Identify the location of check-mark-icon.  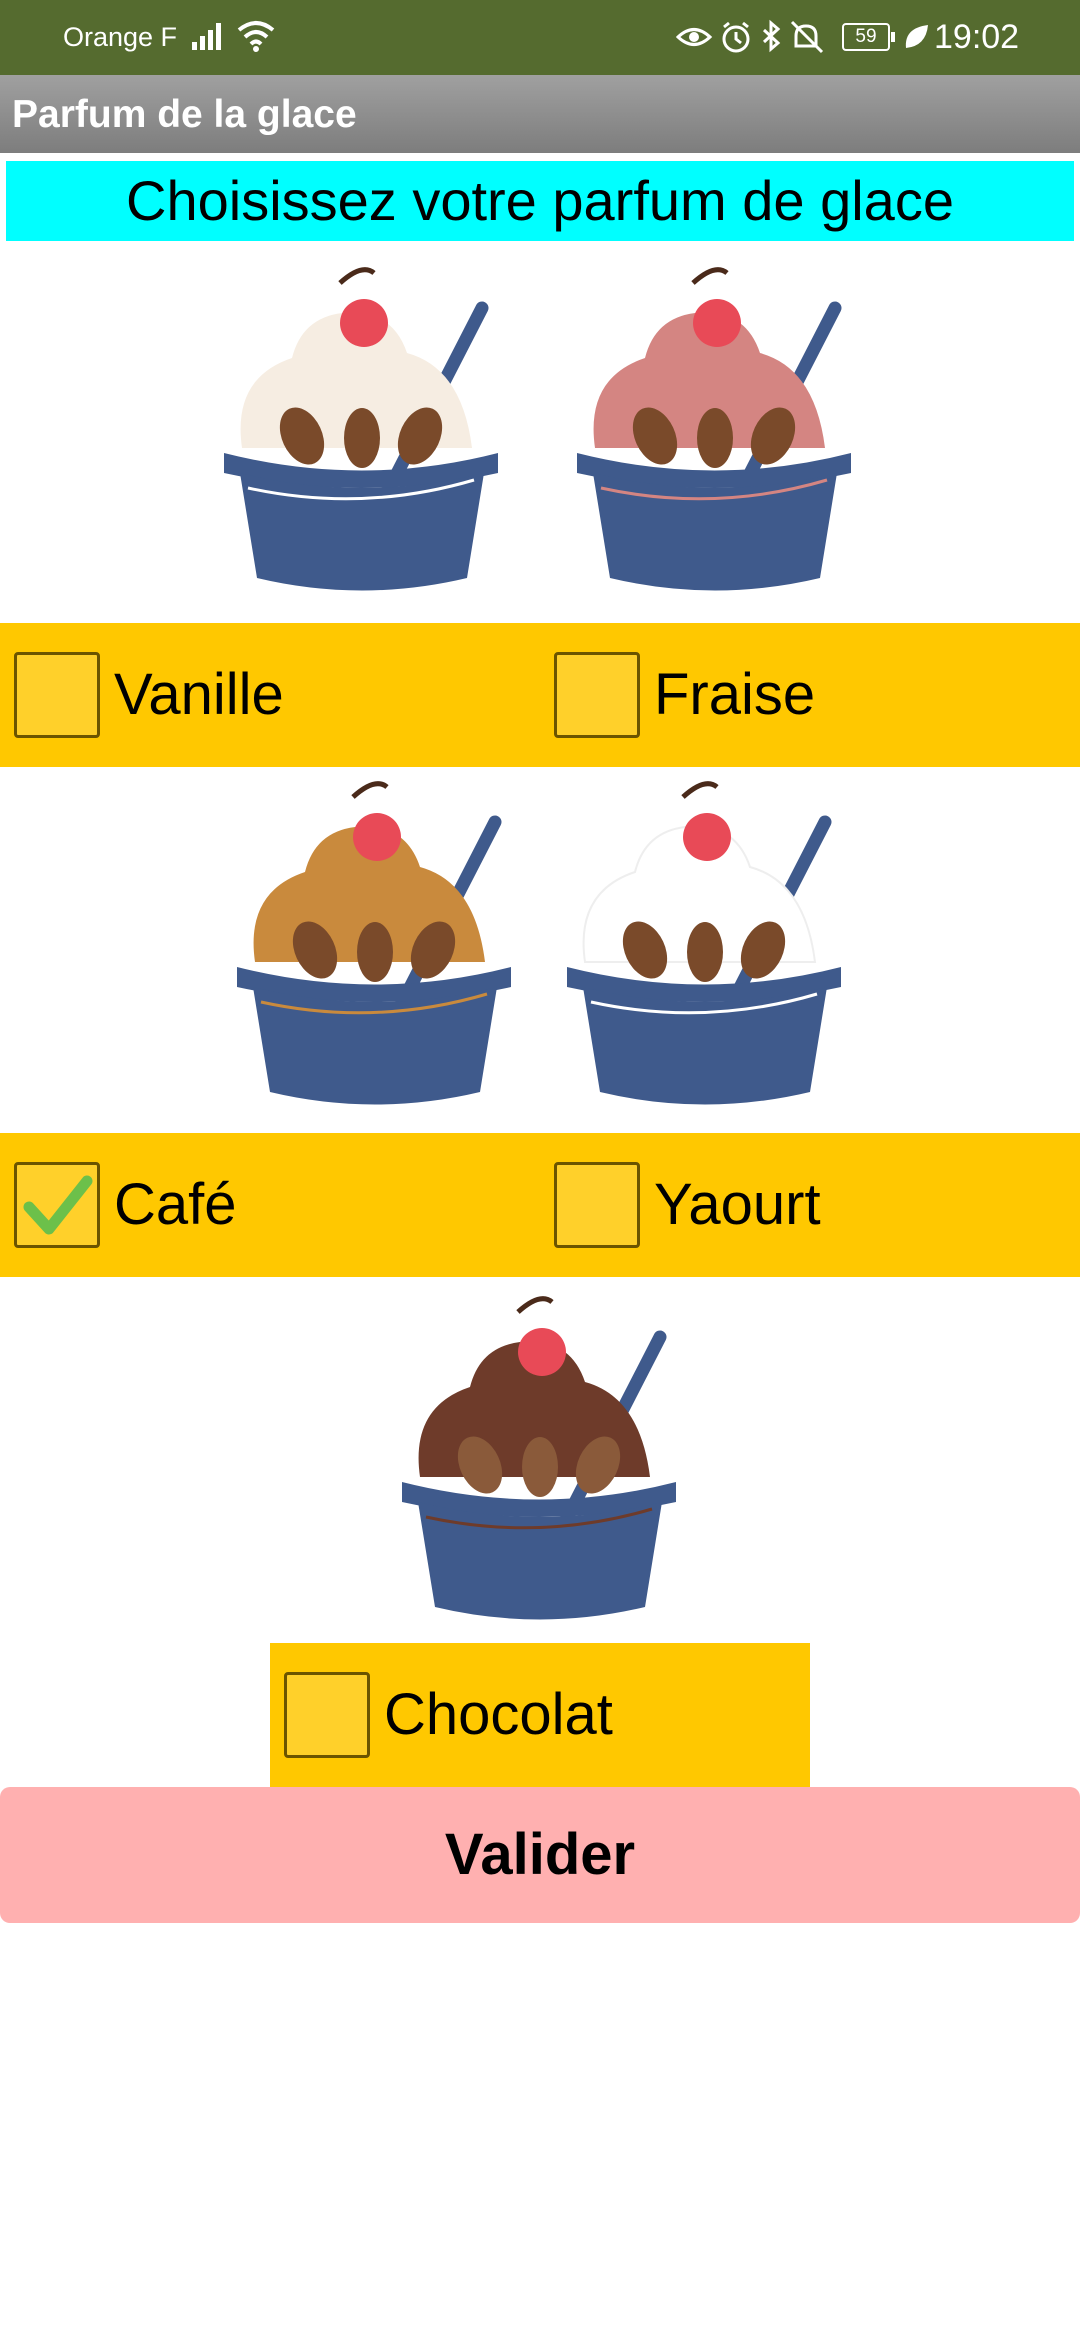
(58, 1205).